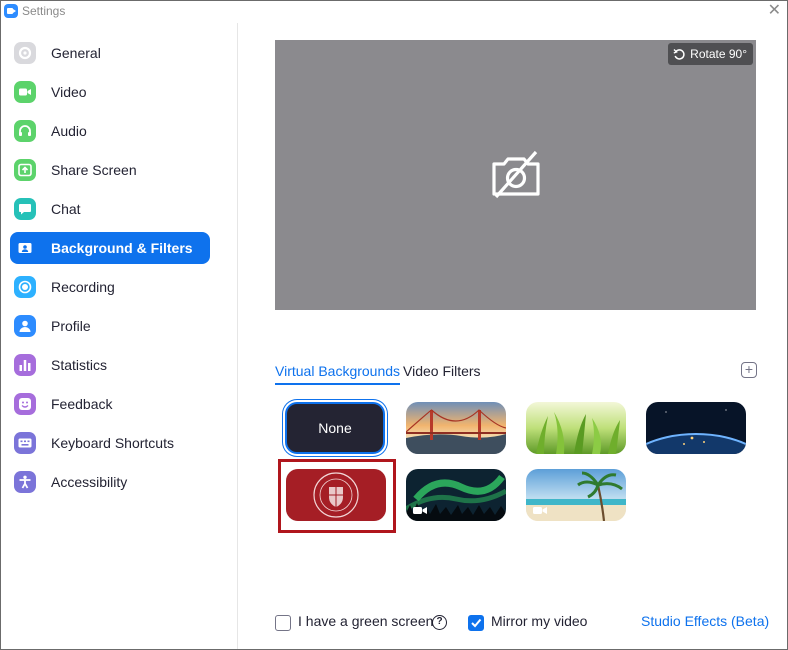  Describe the element at coordinates (110, 365) in the screenshot. I see `sidebar-item-statistics: Statistics` at that location.